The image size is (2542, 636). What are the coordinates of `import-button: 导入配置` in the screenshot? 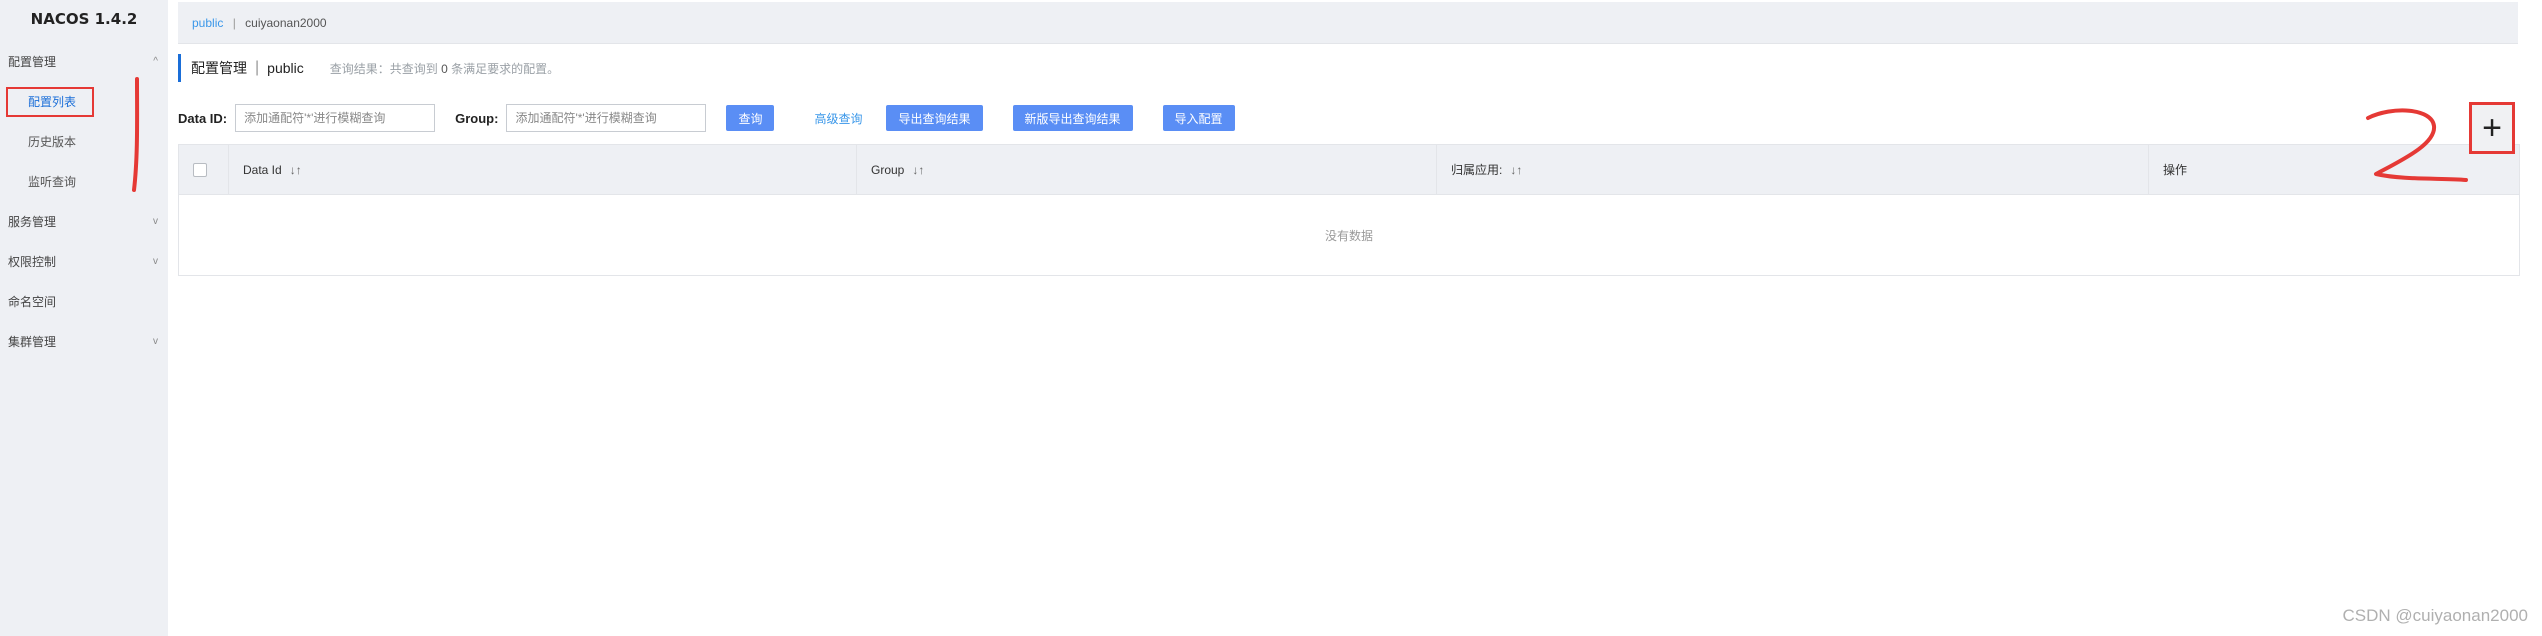 It's located at (1198, 118).